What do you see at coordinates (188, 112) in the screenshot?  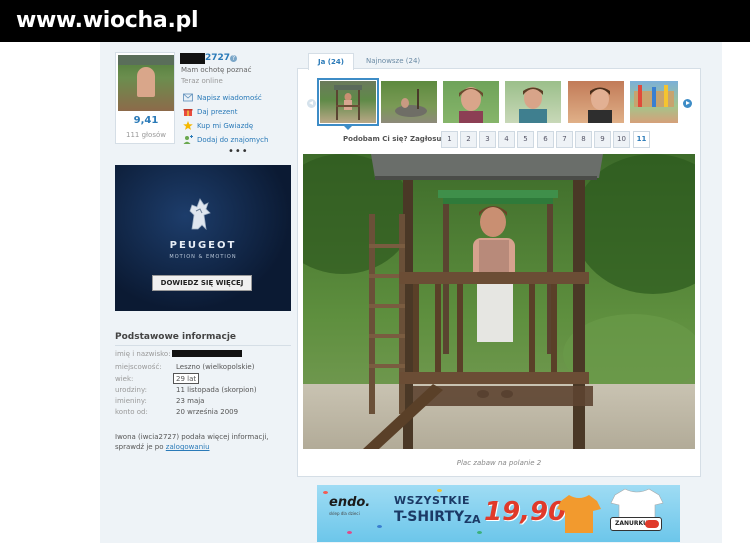 I see `gift-icon` at bounding box center [188, 112].